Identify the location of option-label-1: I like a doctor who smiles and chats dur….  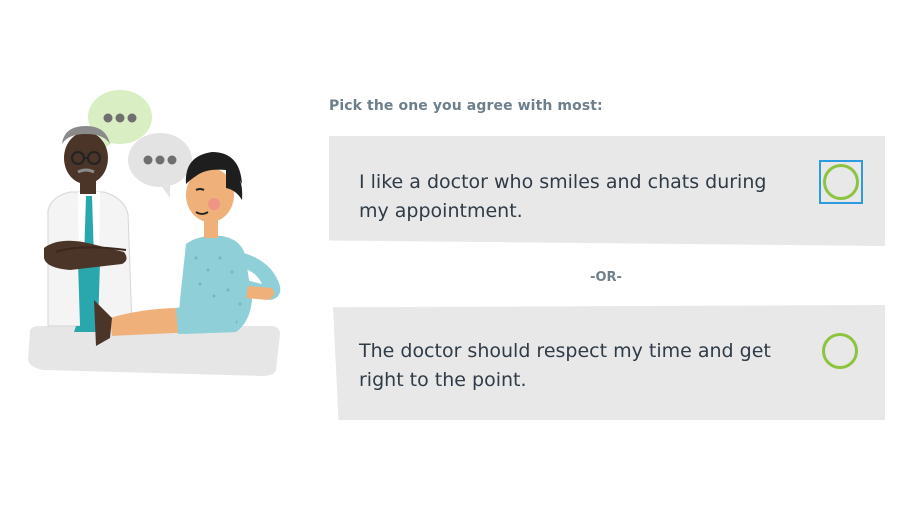
(563, 196).